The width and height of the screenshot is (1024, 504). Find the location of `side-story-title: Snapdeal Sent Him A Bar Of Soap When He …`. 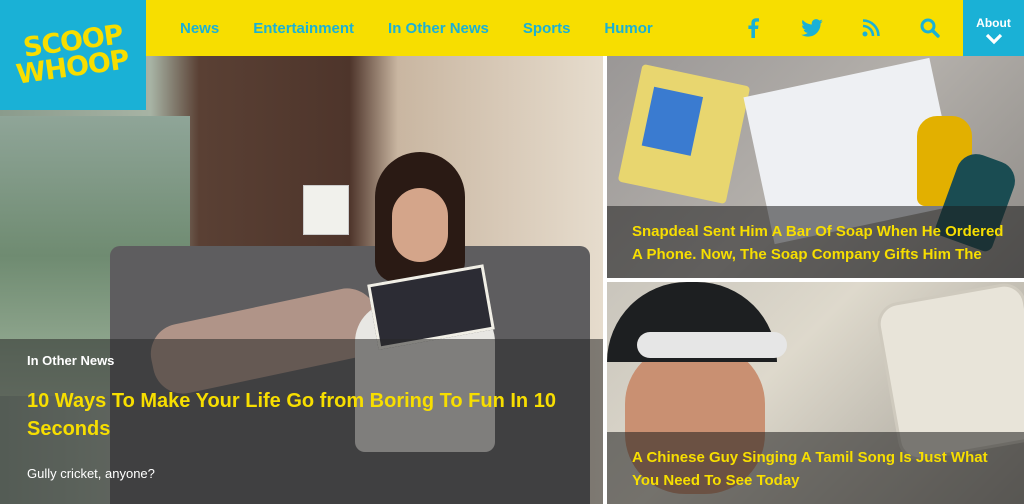

side-story-title: Snapdeal Sent Him A Bar Of Soap When He … is located at coordinates (824, 248).